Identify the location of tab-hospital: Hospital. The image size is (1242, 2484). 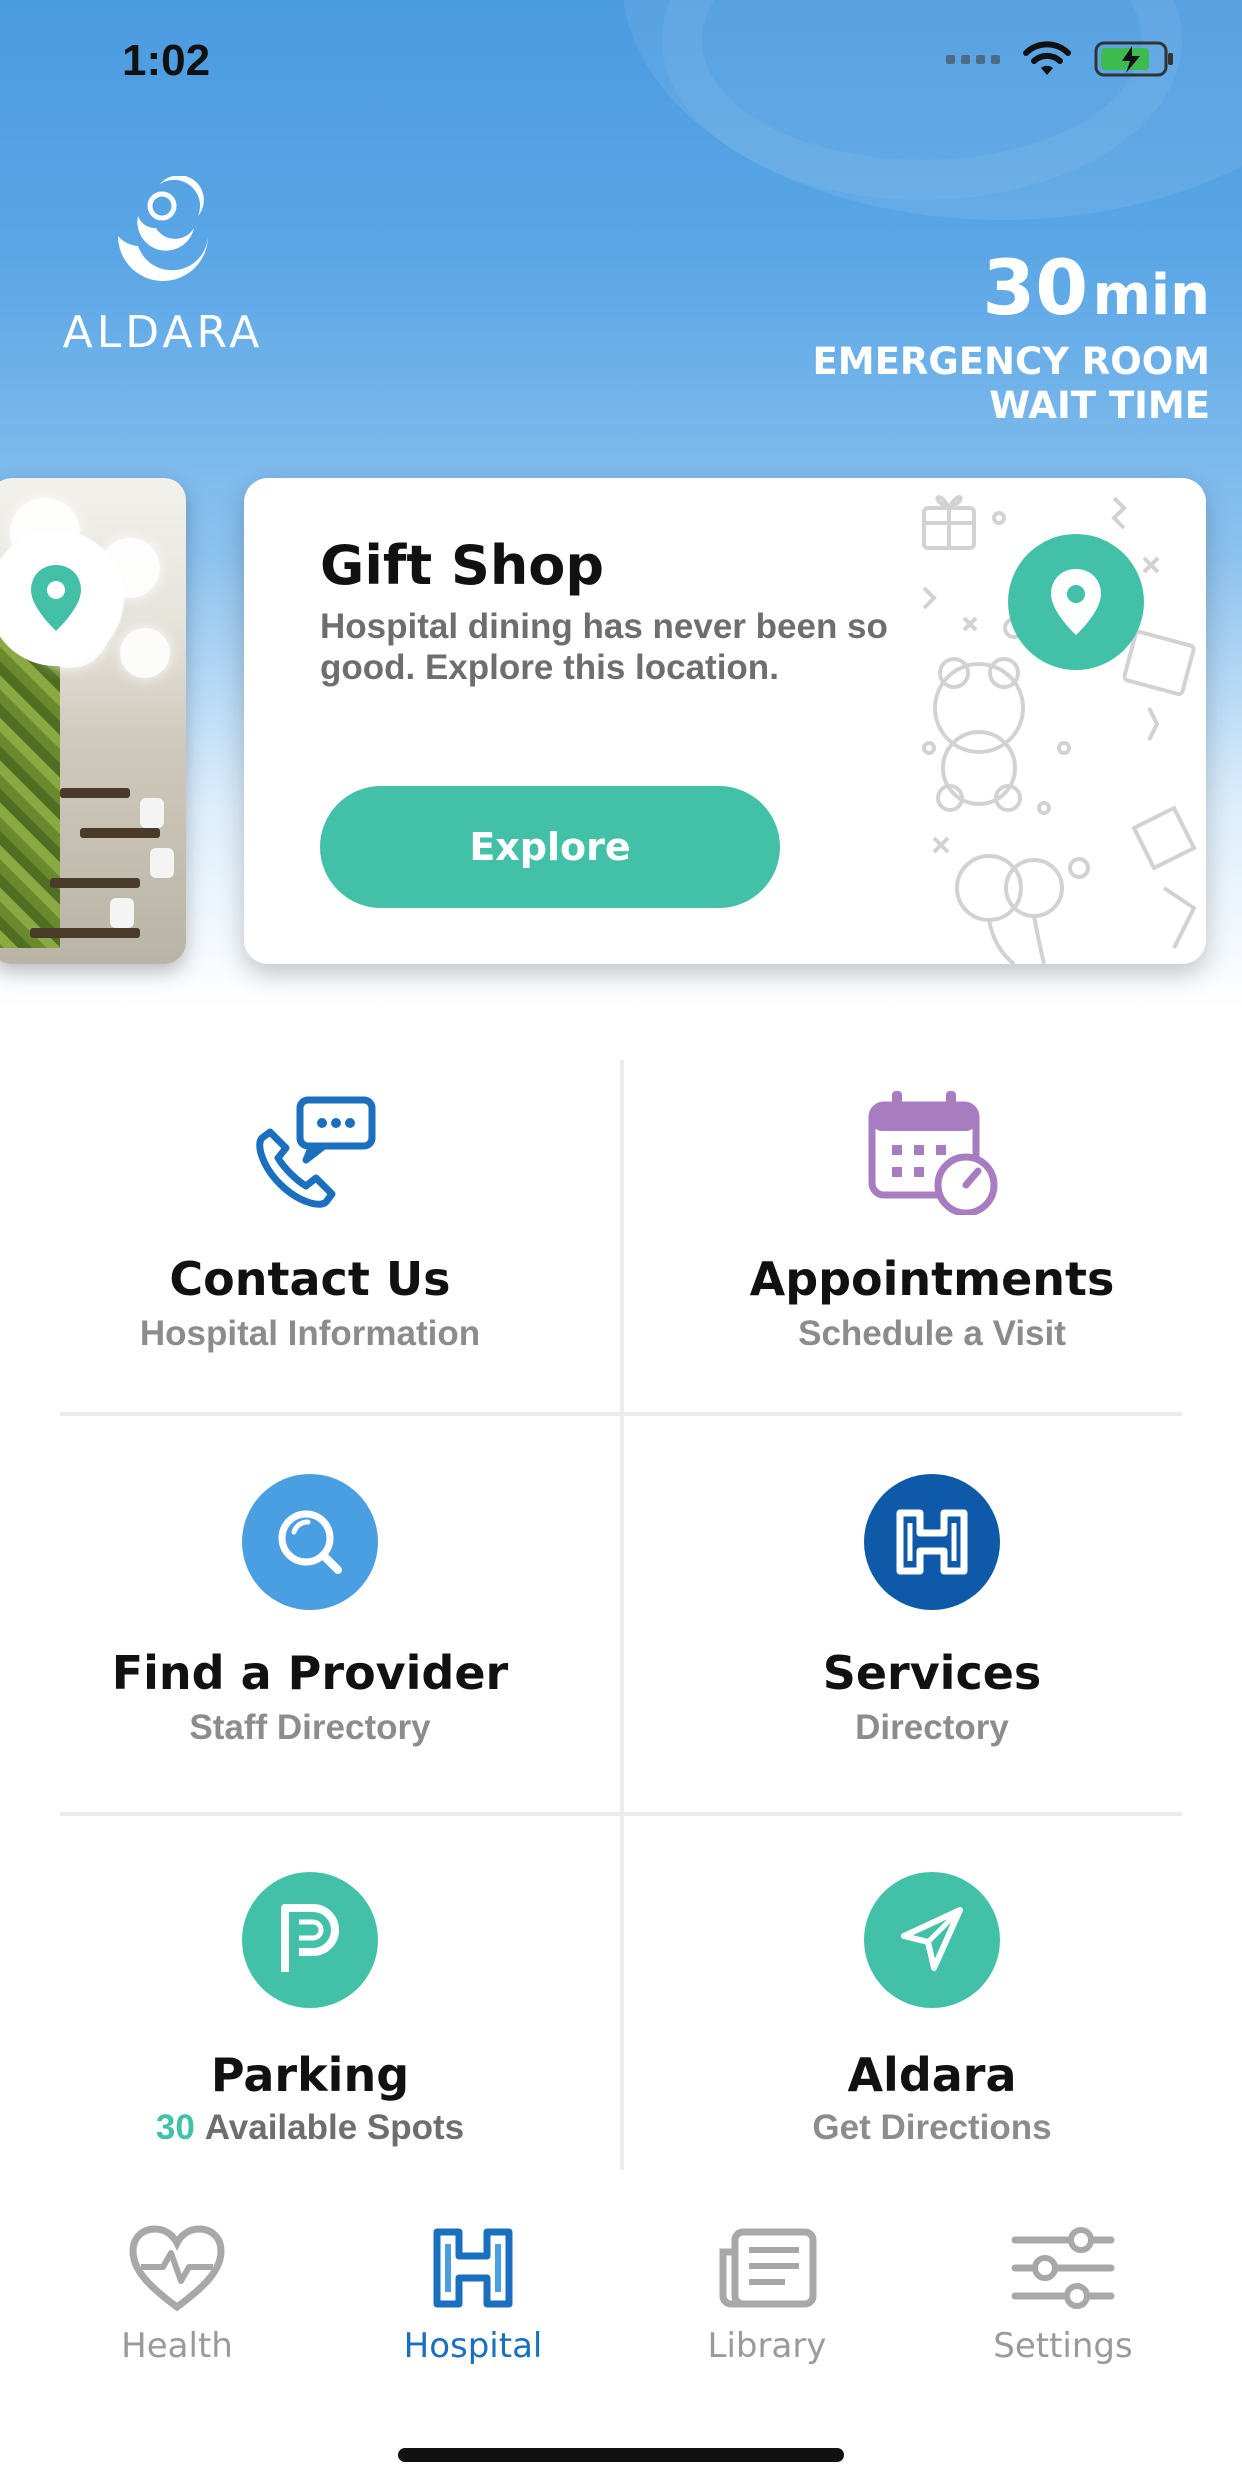
(473, 2293).